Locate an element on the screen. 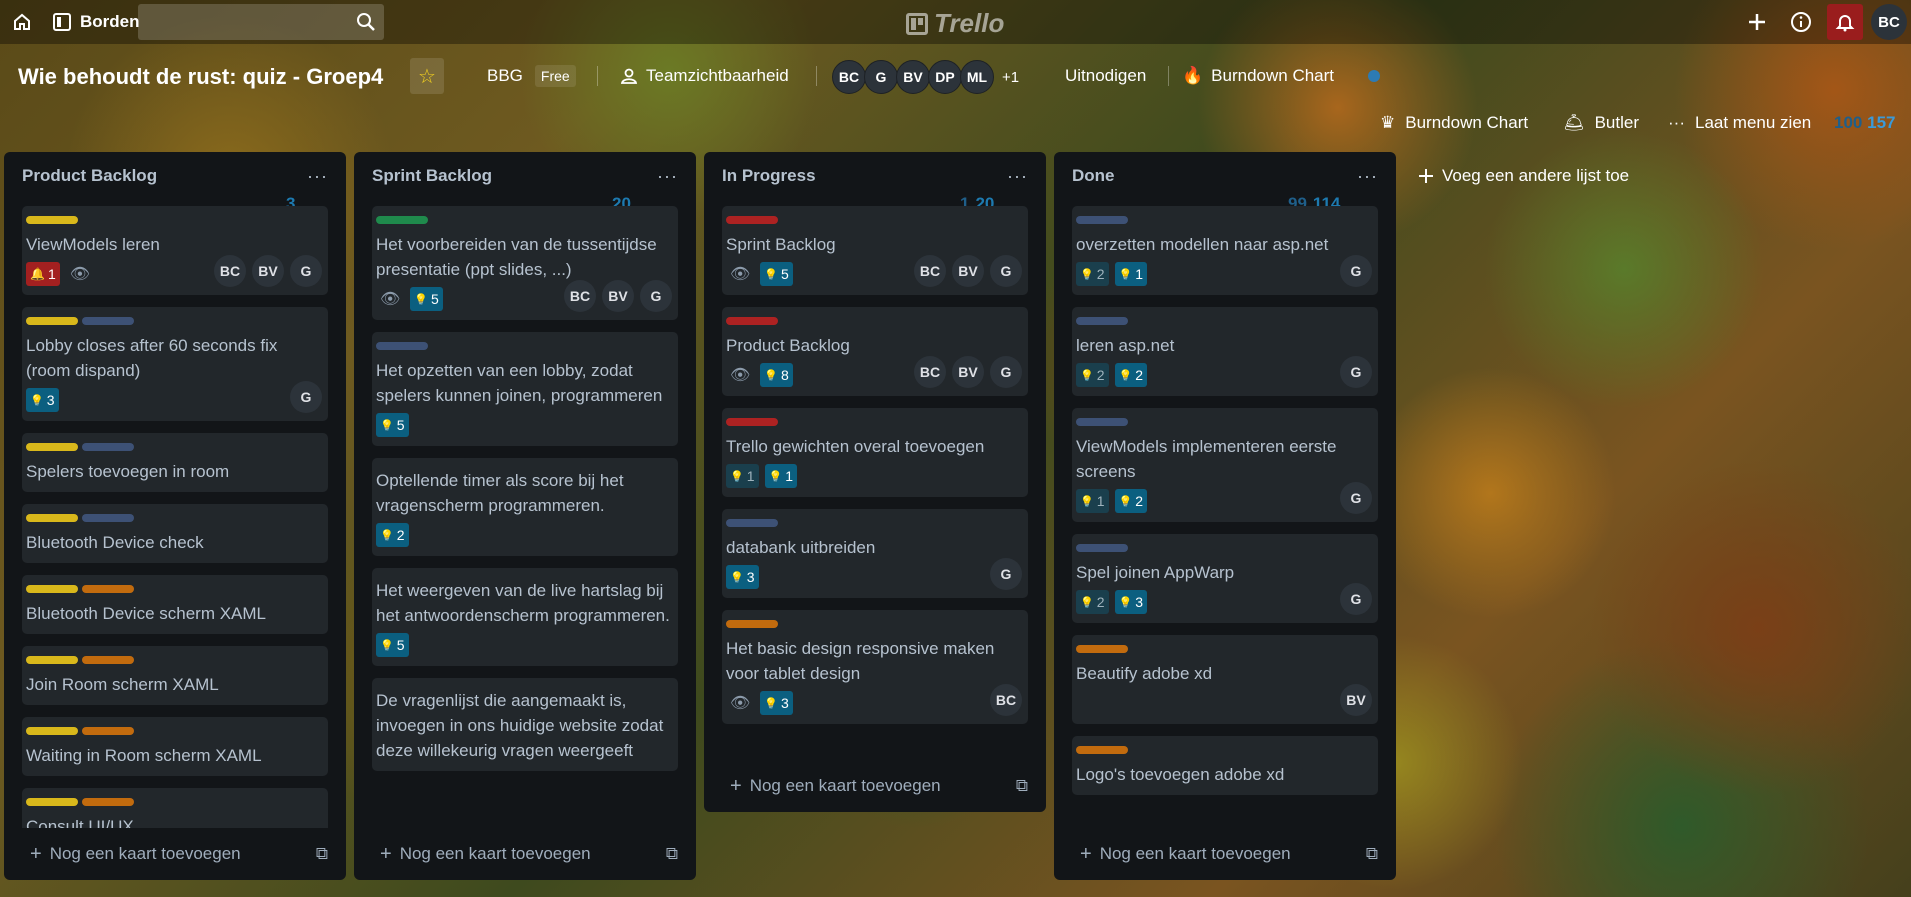  card: ViewModels leren 🔔 1 👁 BC BV G is located at coordinates (175, 250).